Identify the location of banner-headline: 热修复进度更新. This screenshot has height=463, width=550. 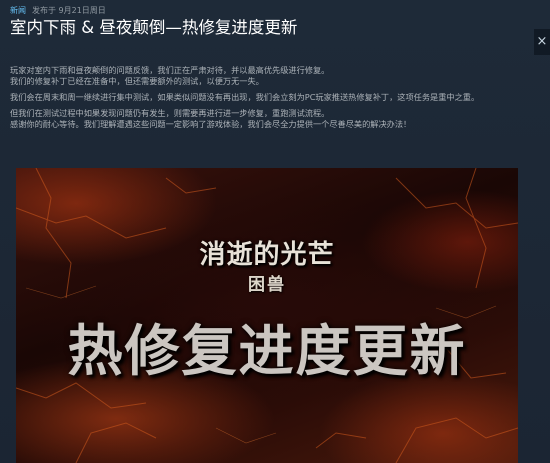
(267, 351).